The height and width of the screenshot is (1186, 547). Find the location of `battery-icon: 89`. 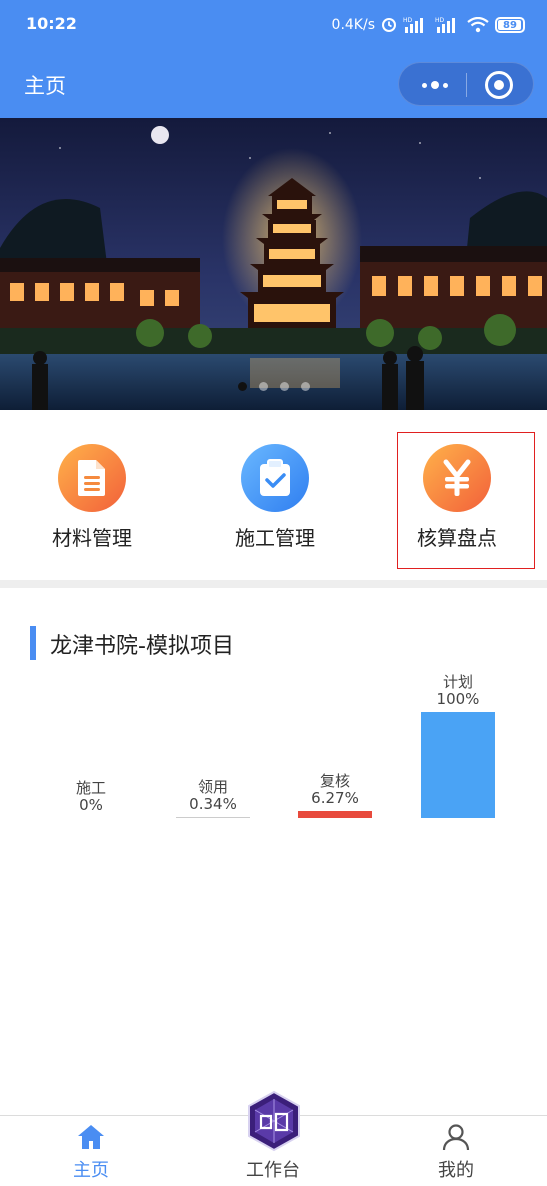

battery-icon: 89 is located at coordinates (510, 25).